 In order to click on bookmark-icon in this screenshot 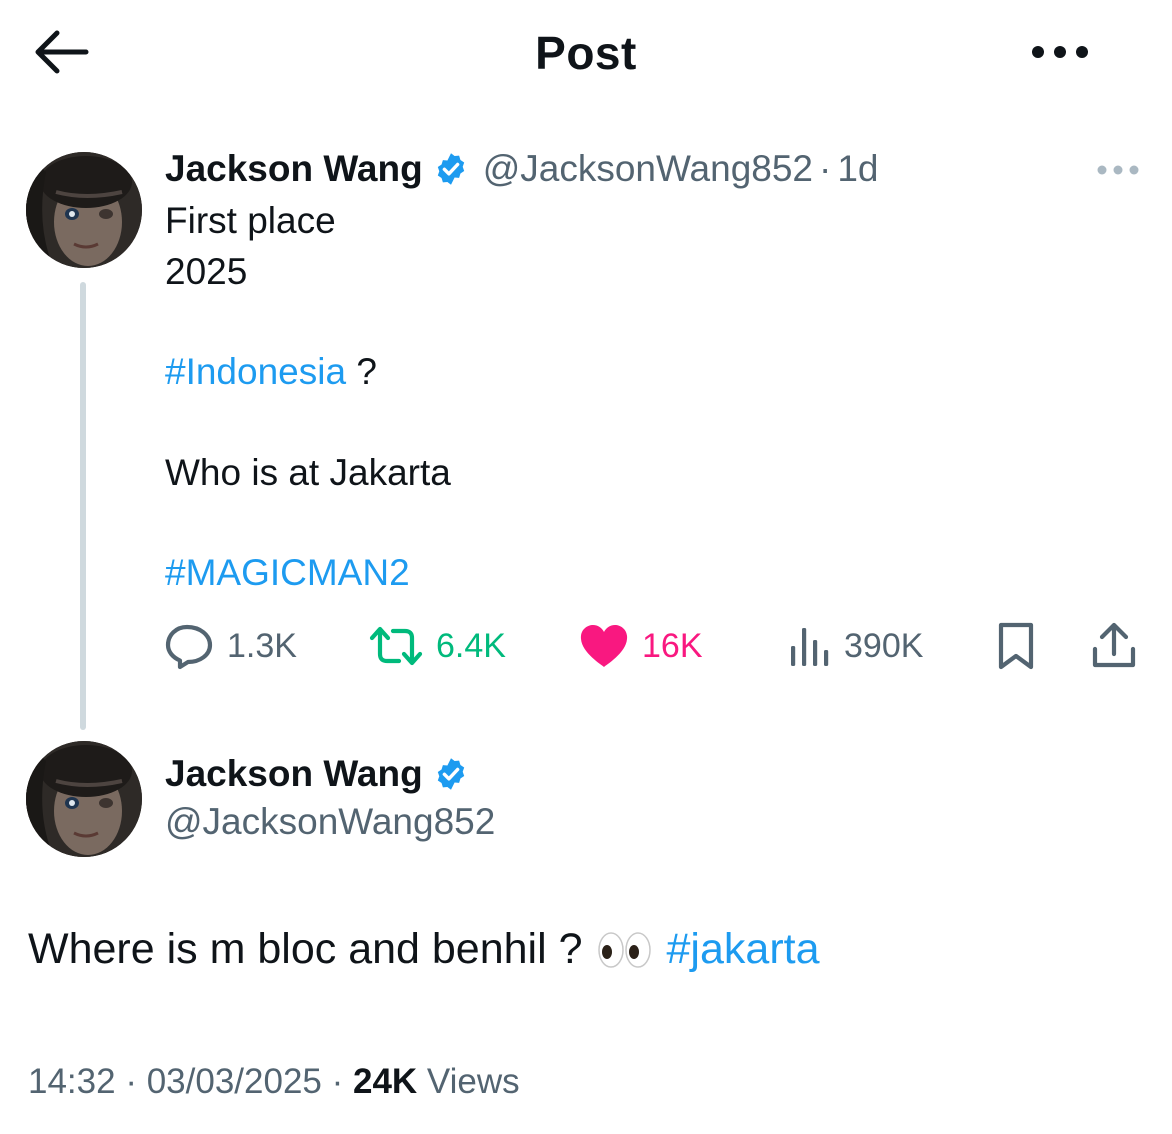, I will do `click(1016, 646)`.